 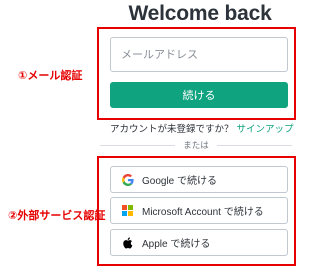 What do you see at coordinates (57, 216) in the screenshot?
I see `external-auth-annotation: ②外部サービス認証` at bounding box center [57, 216].